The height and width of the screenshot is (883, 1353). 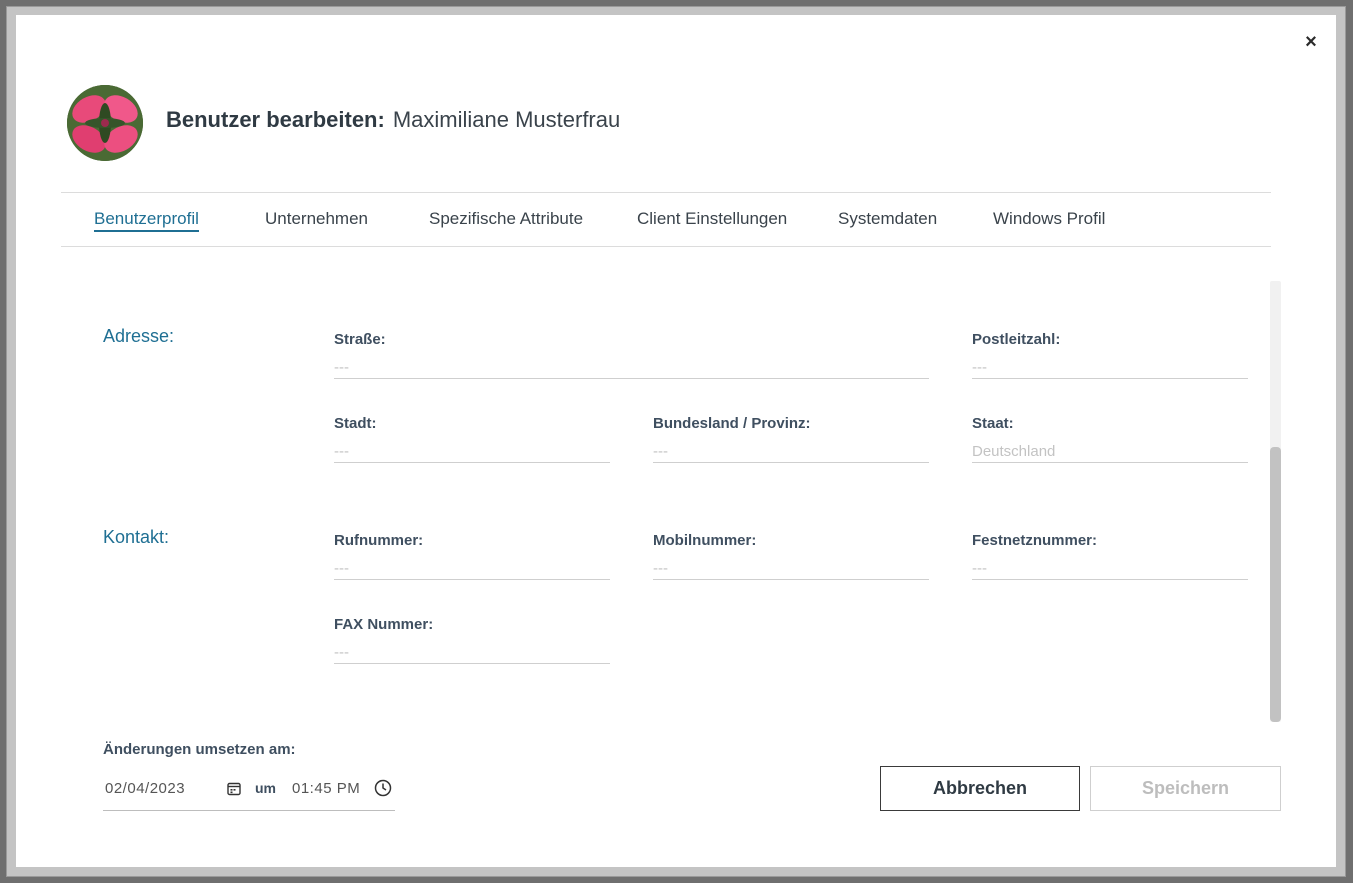 I want to click on fax-label: FAX Nummer:, so click(x=384, y=624).